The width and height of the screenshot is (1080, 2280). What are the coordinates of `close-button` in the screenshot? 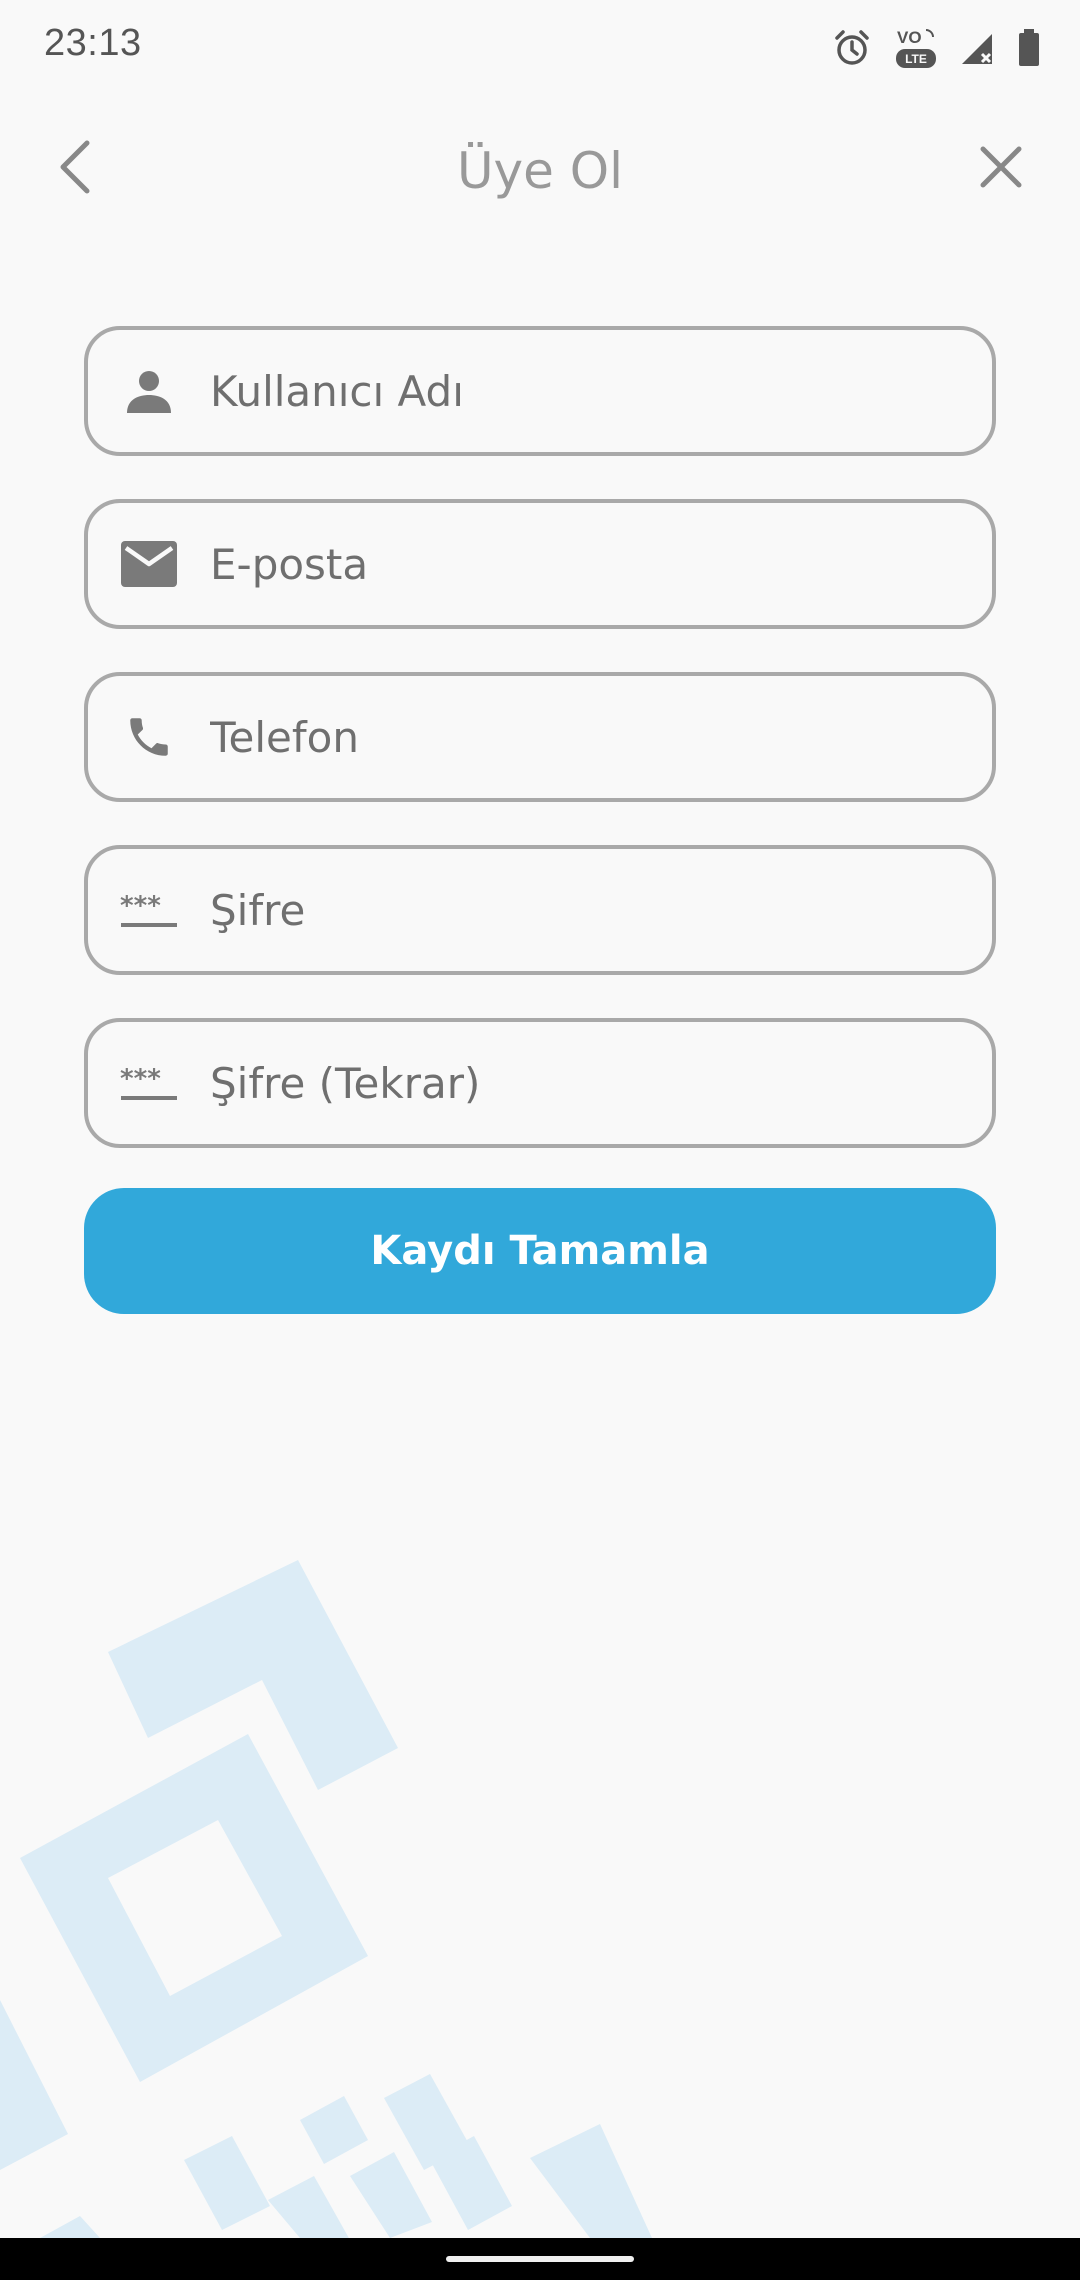 It's located at (1001, 167).